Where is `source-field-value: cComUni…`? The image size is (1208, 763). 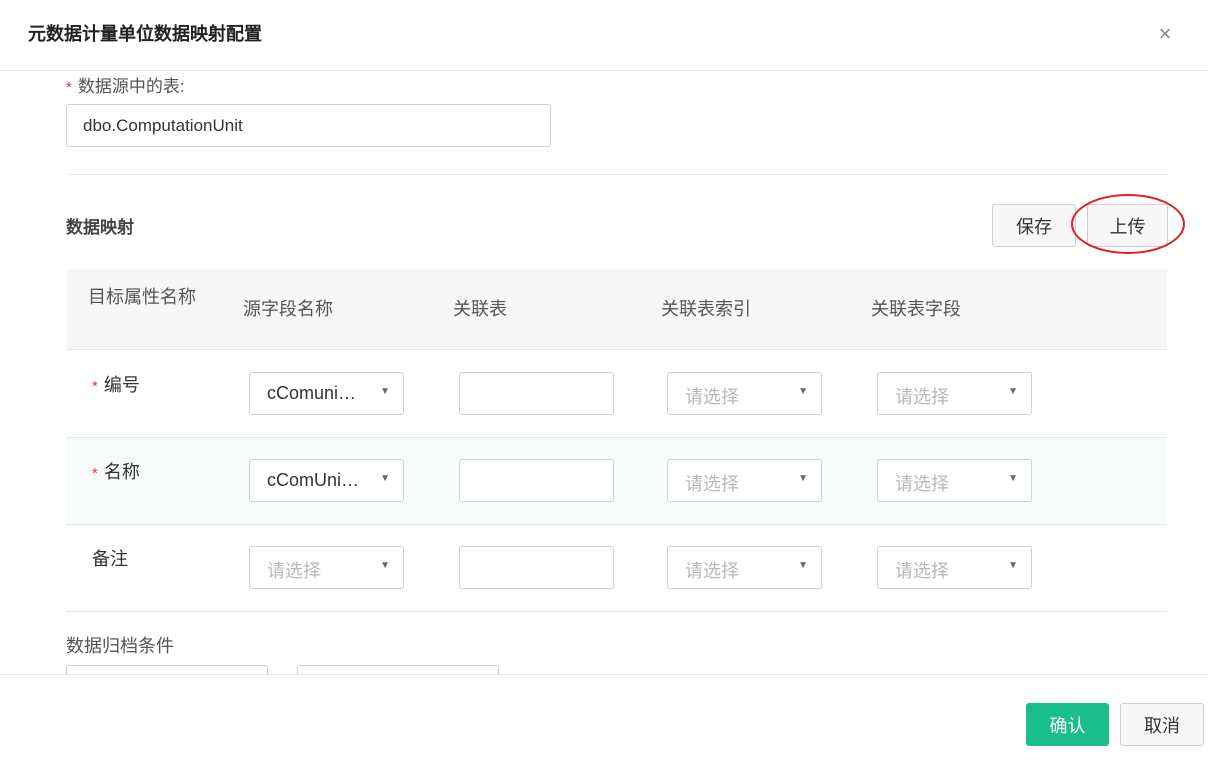
source-field-value: cComUni… is located at coordinates (313, 480).